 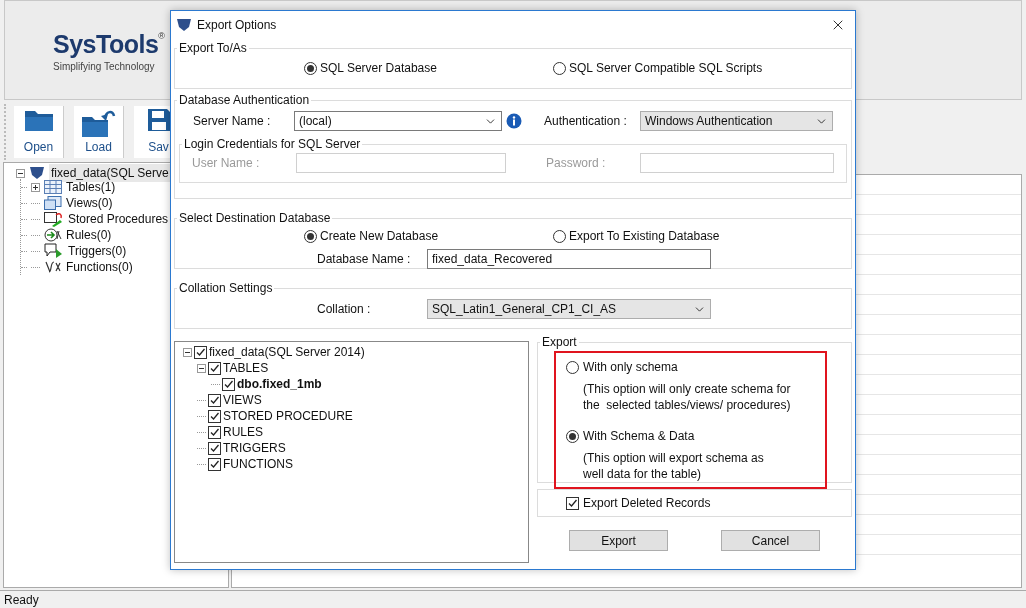 What do you see at coordinates (237, 25) in the screenshot?
I see `dialog-title: Export Options` at bounding box center [237, 25].